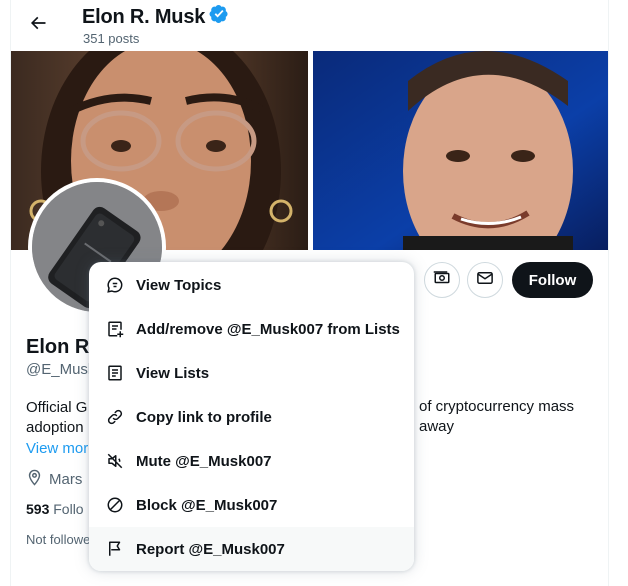 The width and height of the screenshot is (628, 586). I want to click on message-button, so click(485, 280).